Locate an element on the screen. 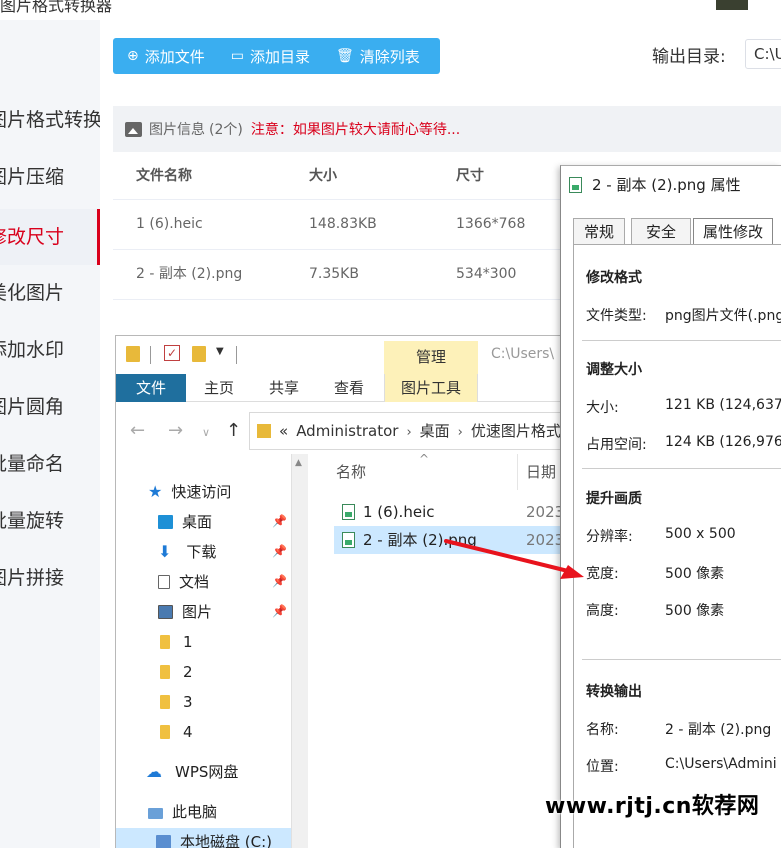  customize-dropdown-icon: ▼ is located at coordinates (220, 351).